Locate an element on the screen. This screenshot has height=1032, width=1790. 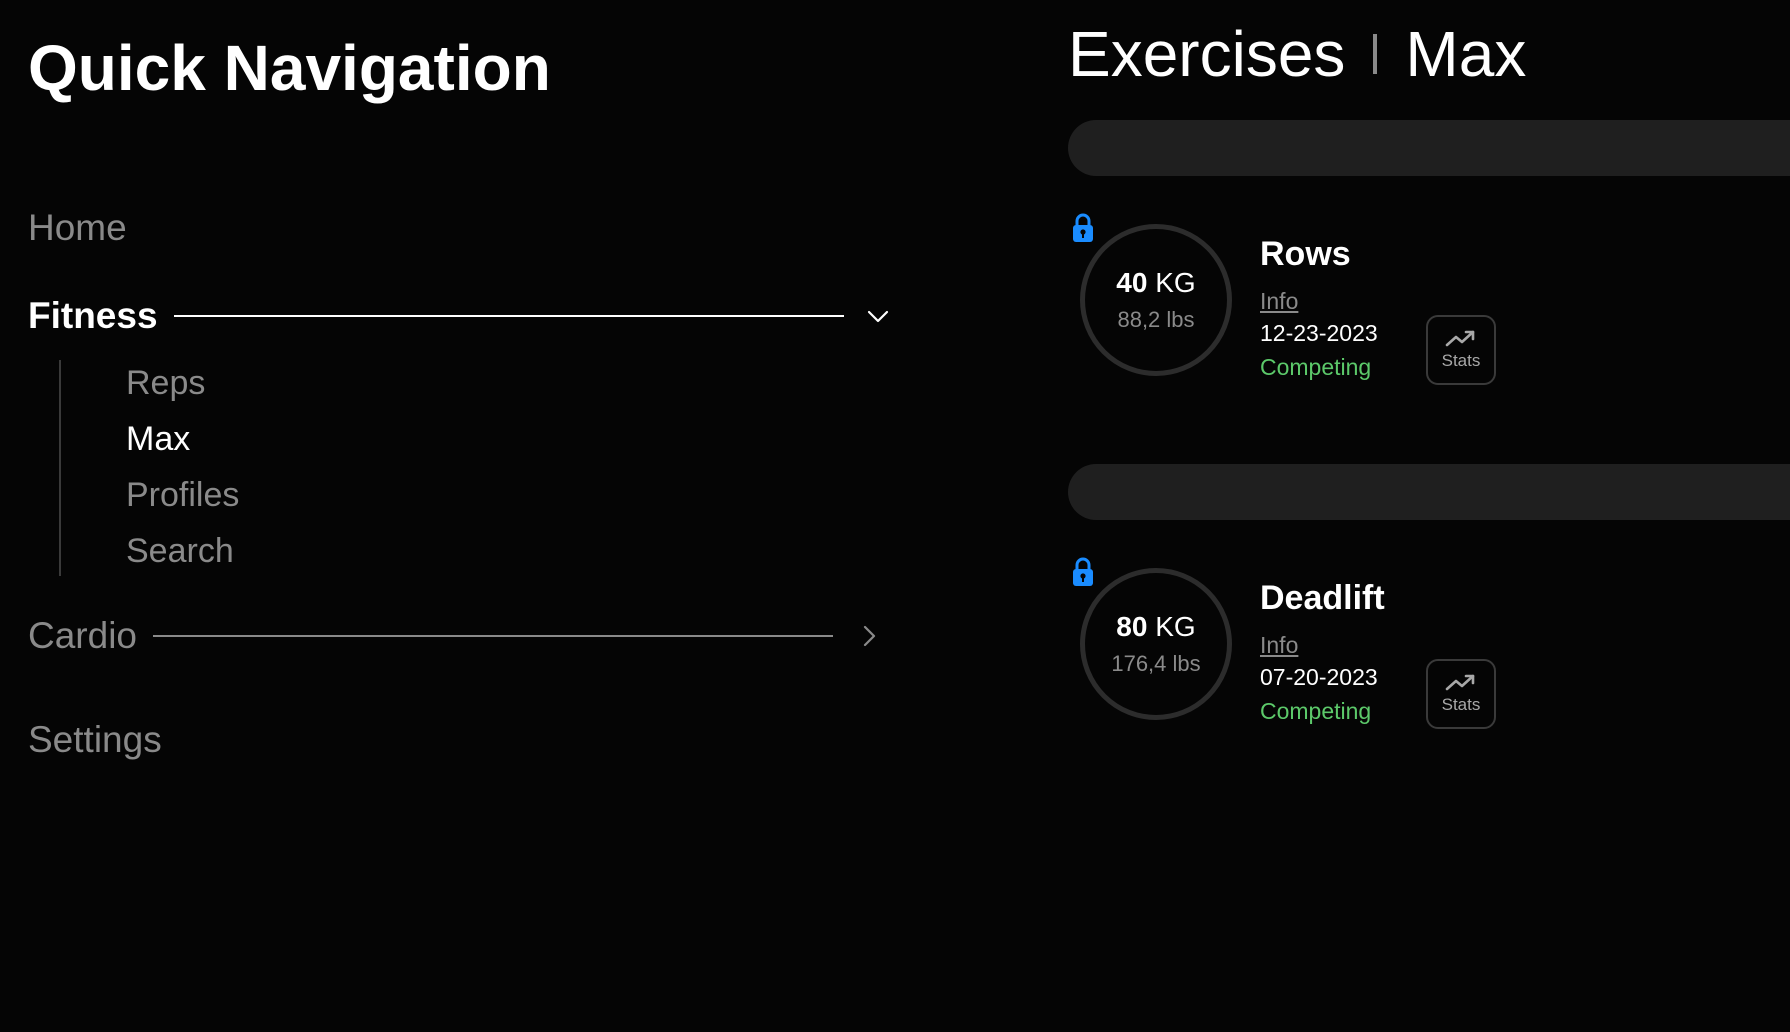
nav-item-label: Fitness is located at coordinates (93, 315).